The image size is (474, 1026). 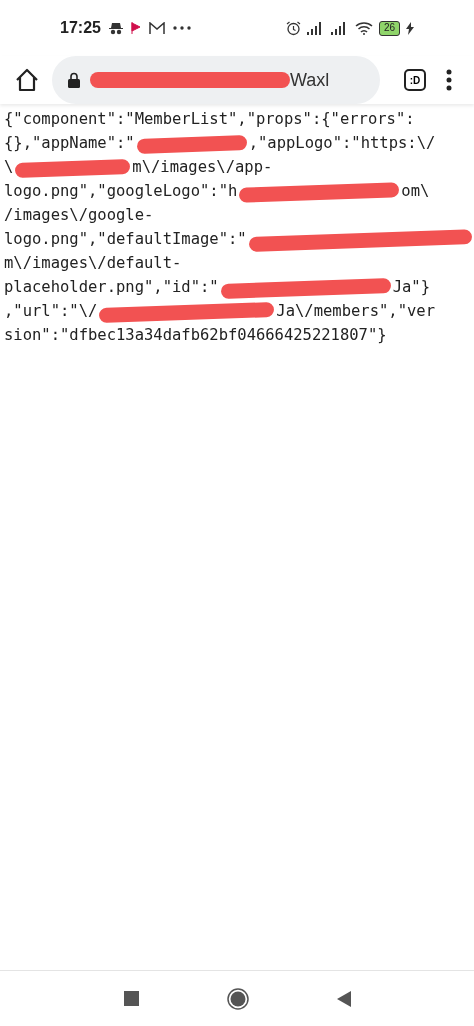 What do you see at coordinates (121, 192) in the screenshot?
I see `json-text: logo.png","googleLogo":"h` at bounding box center [121, 192].